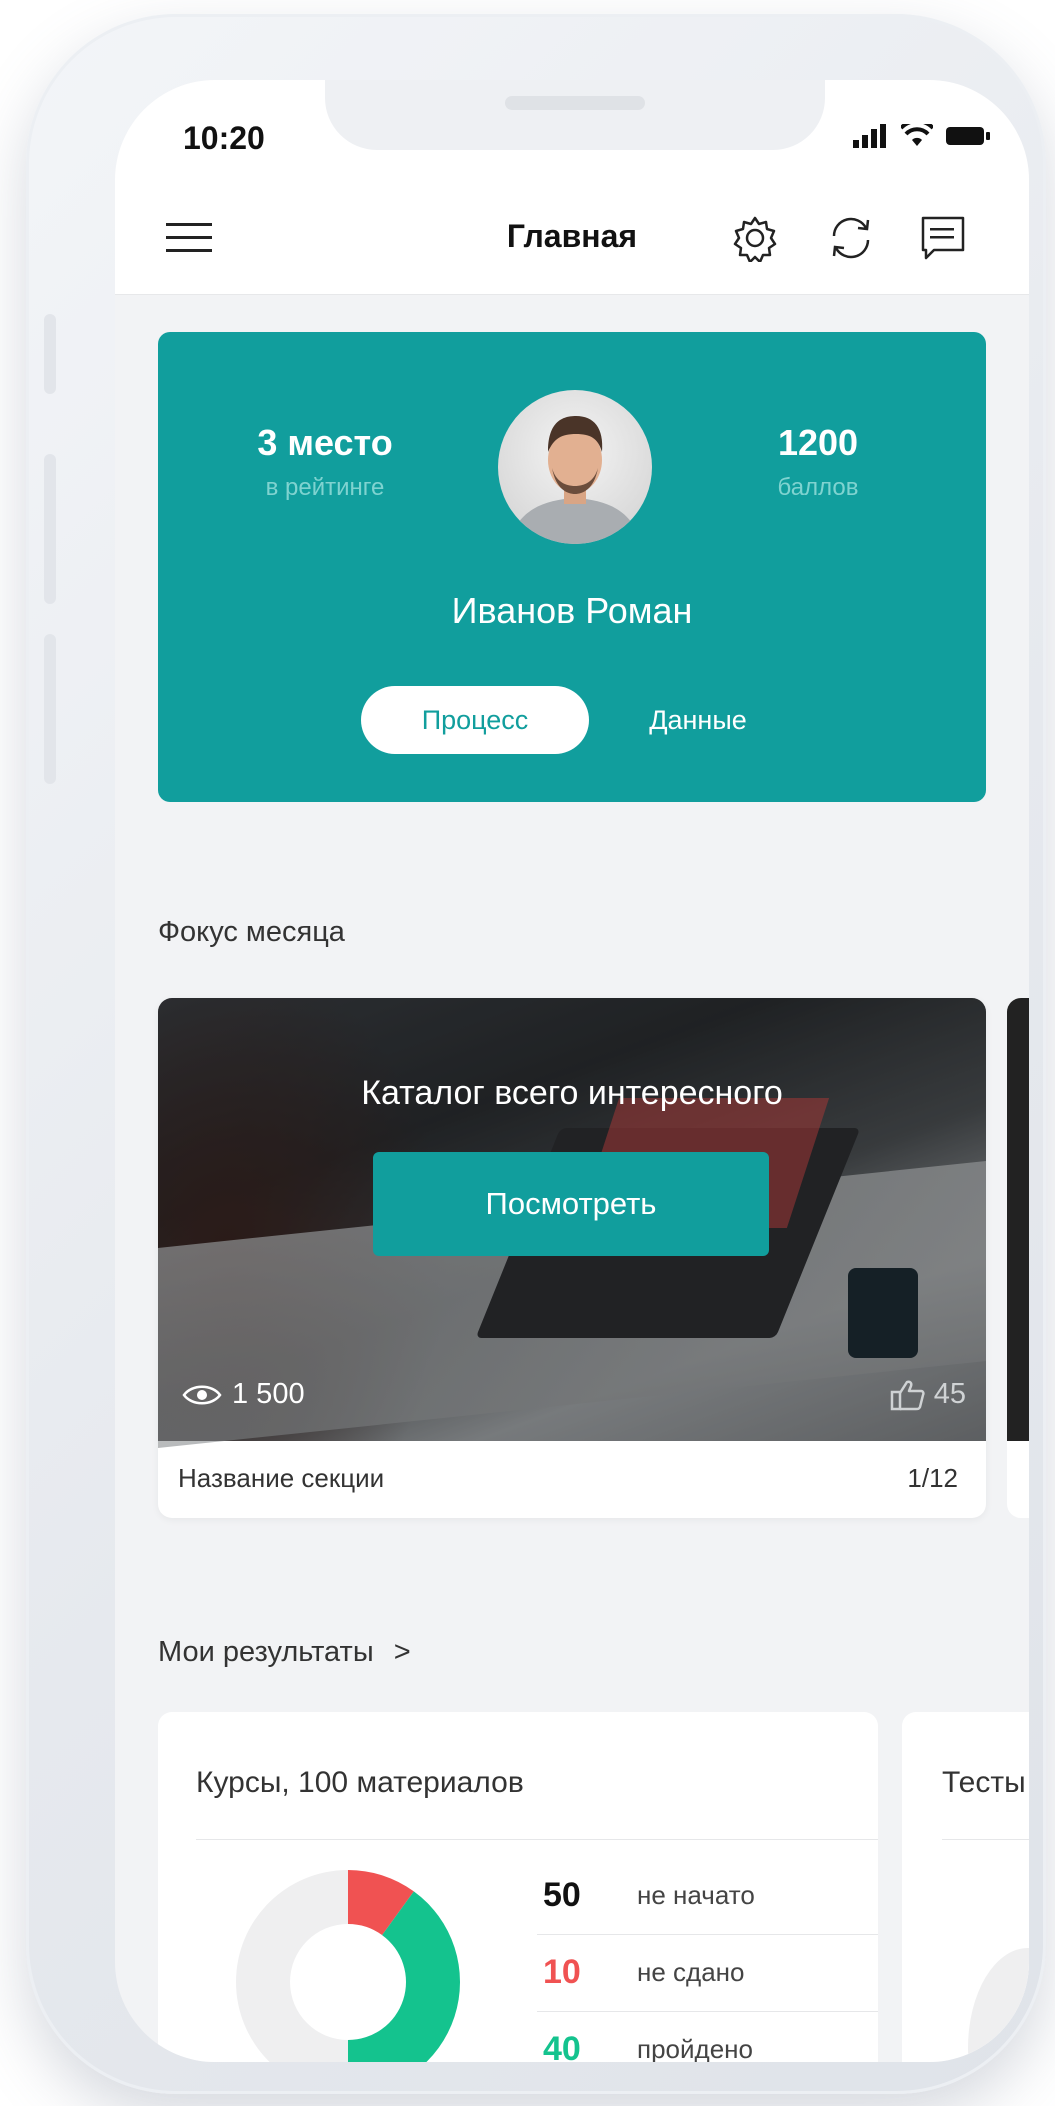 The image size is (1055, 2106). Describe the element at coordinates (968, 136) in the screenshot. I see `battery-icon` at that location.